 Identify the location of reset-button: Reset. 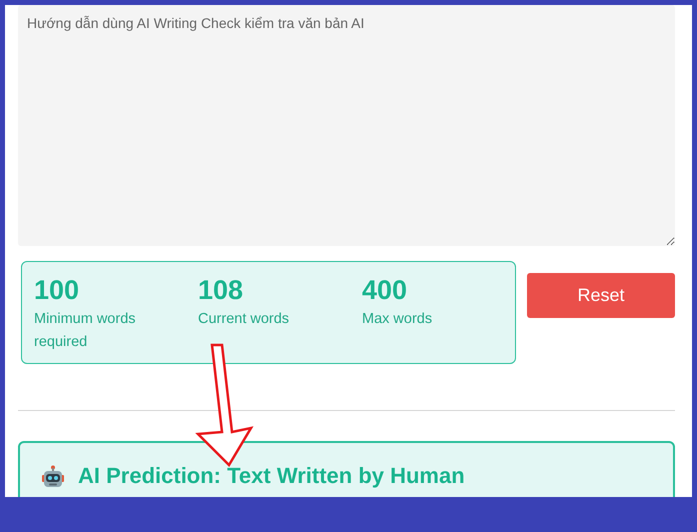
(601, 295).